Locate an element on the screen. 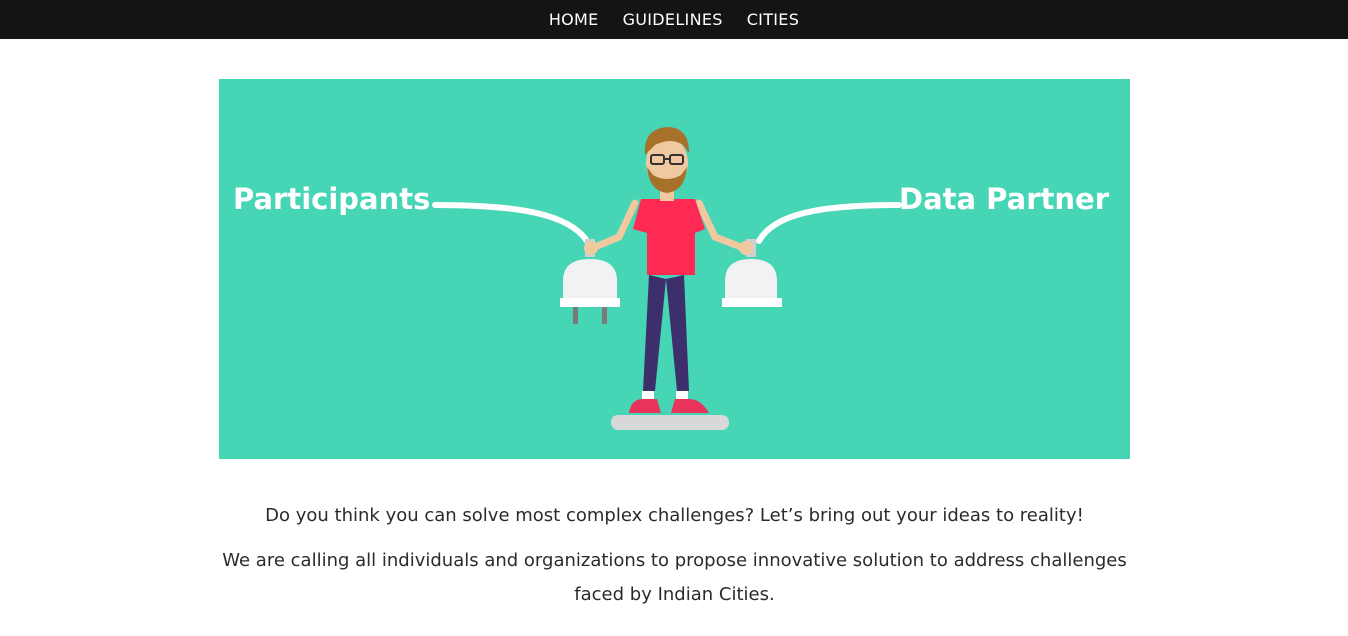  nav-item-cities: CITIES is located at coordinates (773, 19).